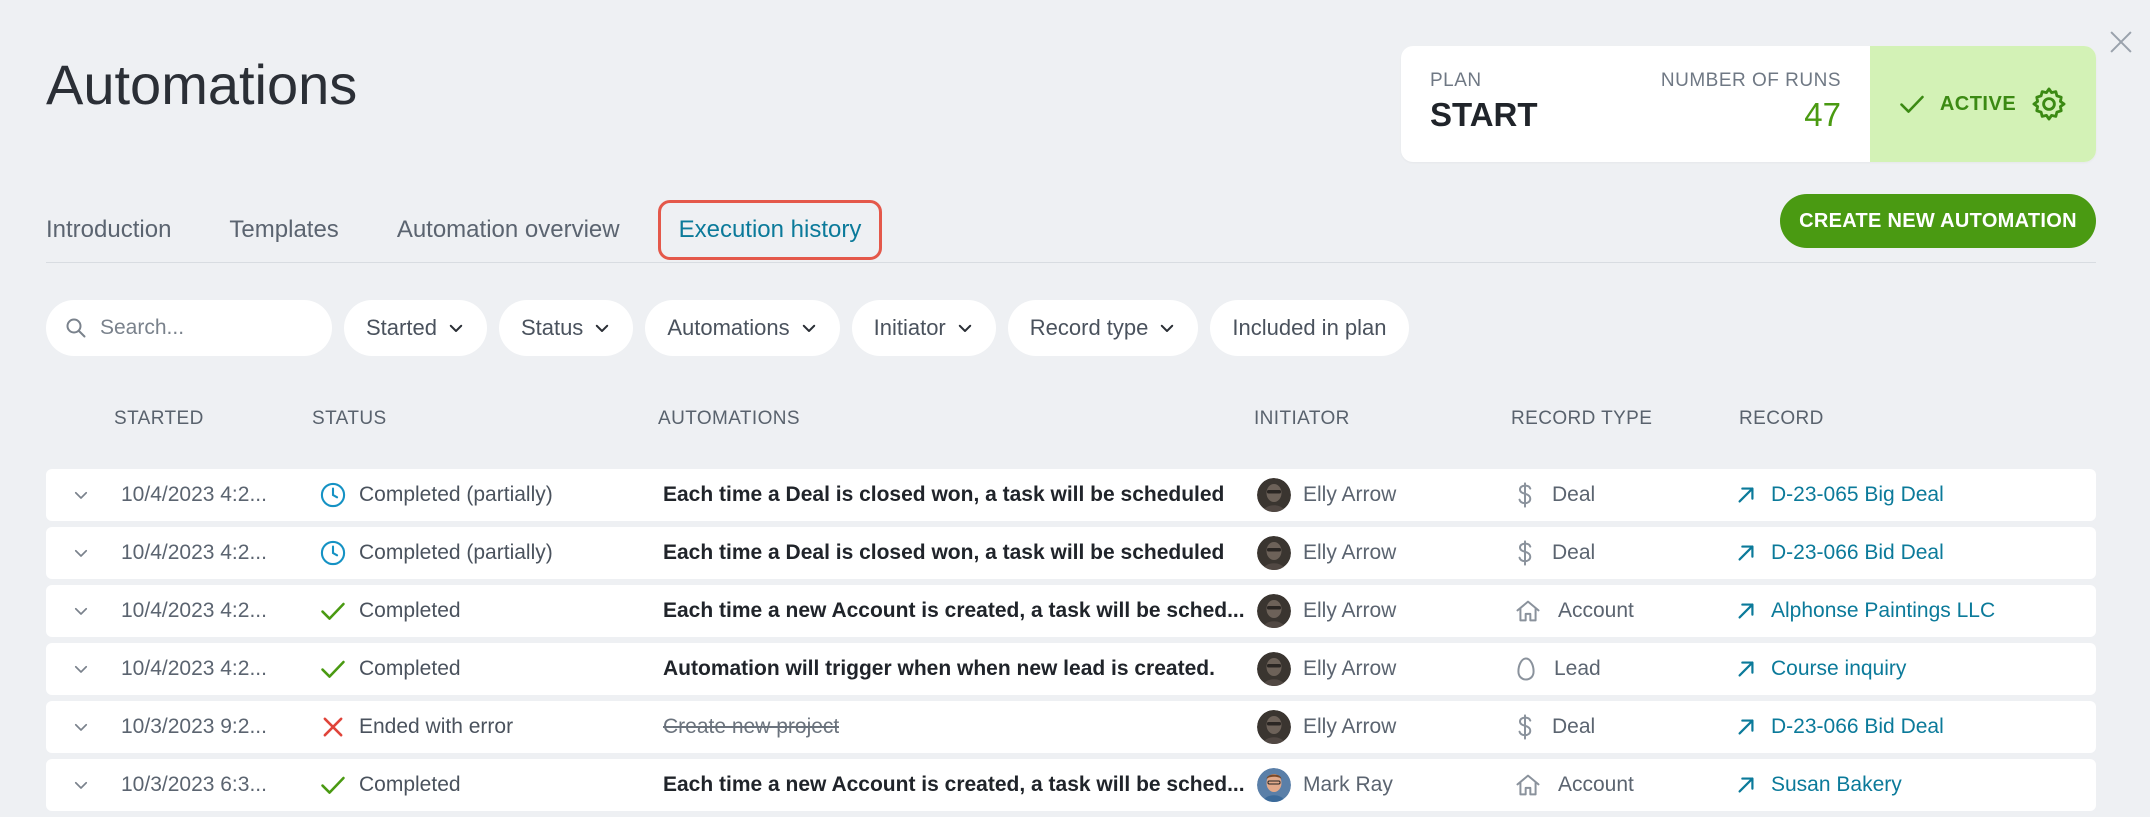  I want to click on filter-label: Included in plan, so click(1309, 327).